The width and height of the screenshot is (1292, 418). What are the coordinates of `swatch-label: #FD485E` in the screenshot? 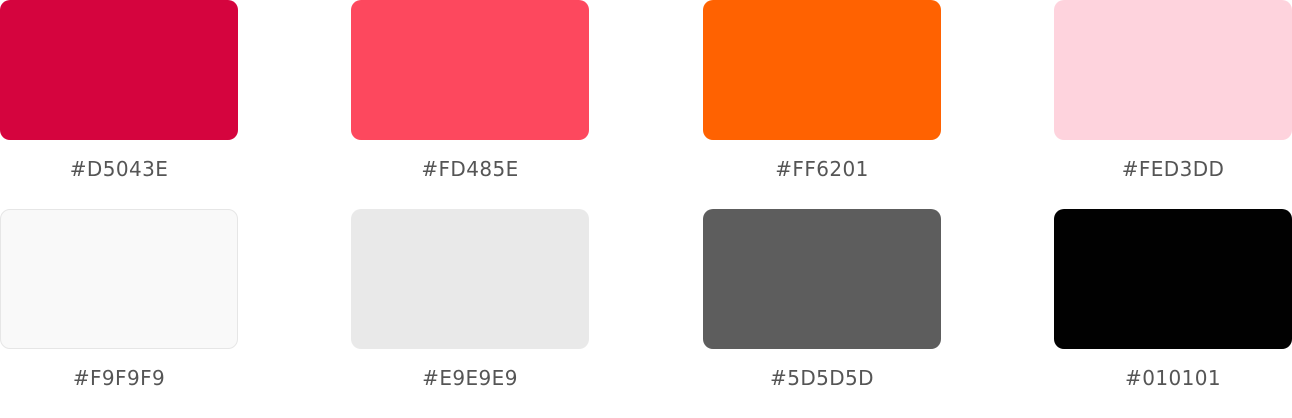 It's located at (470, 169).